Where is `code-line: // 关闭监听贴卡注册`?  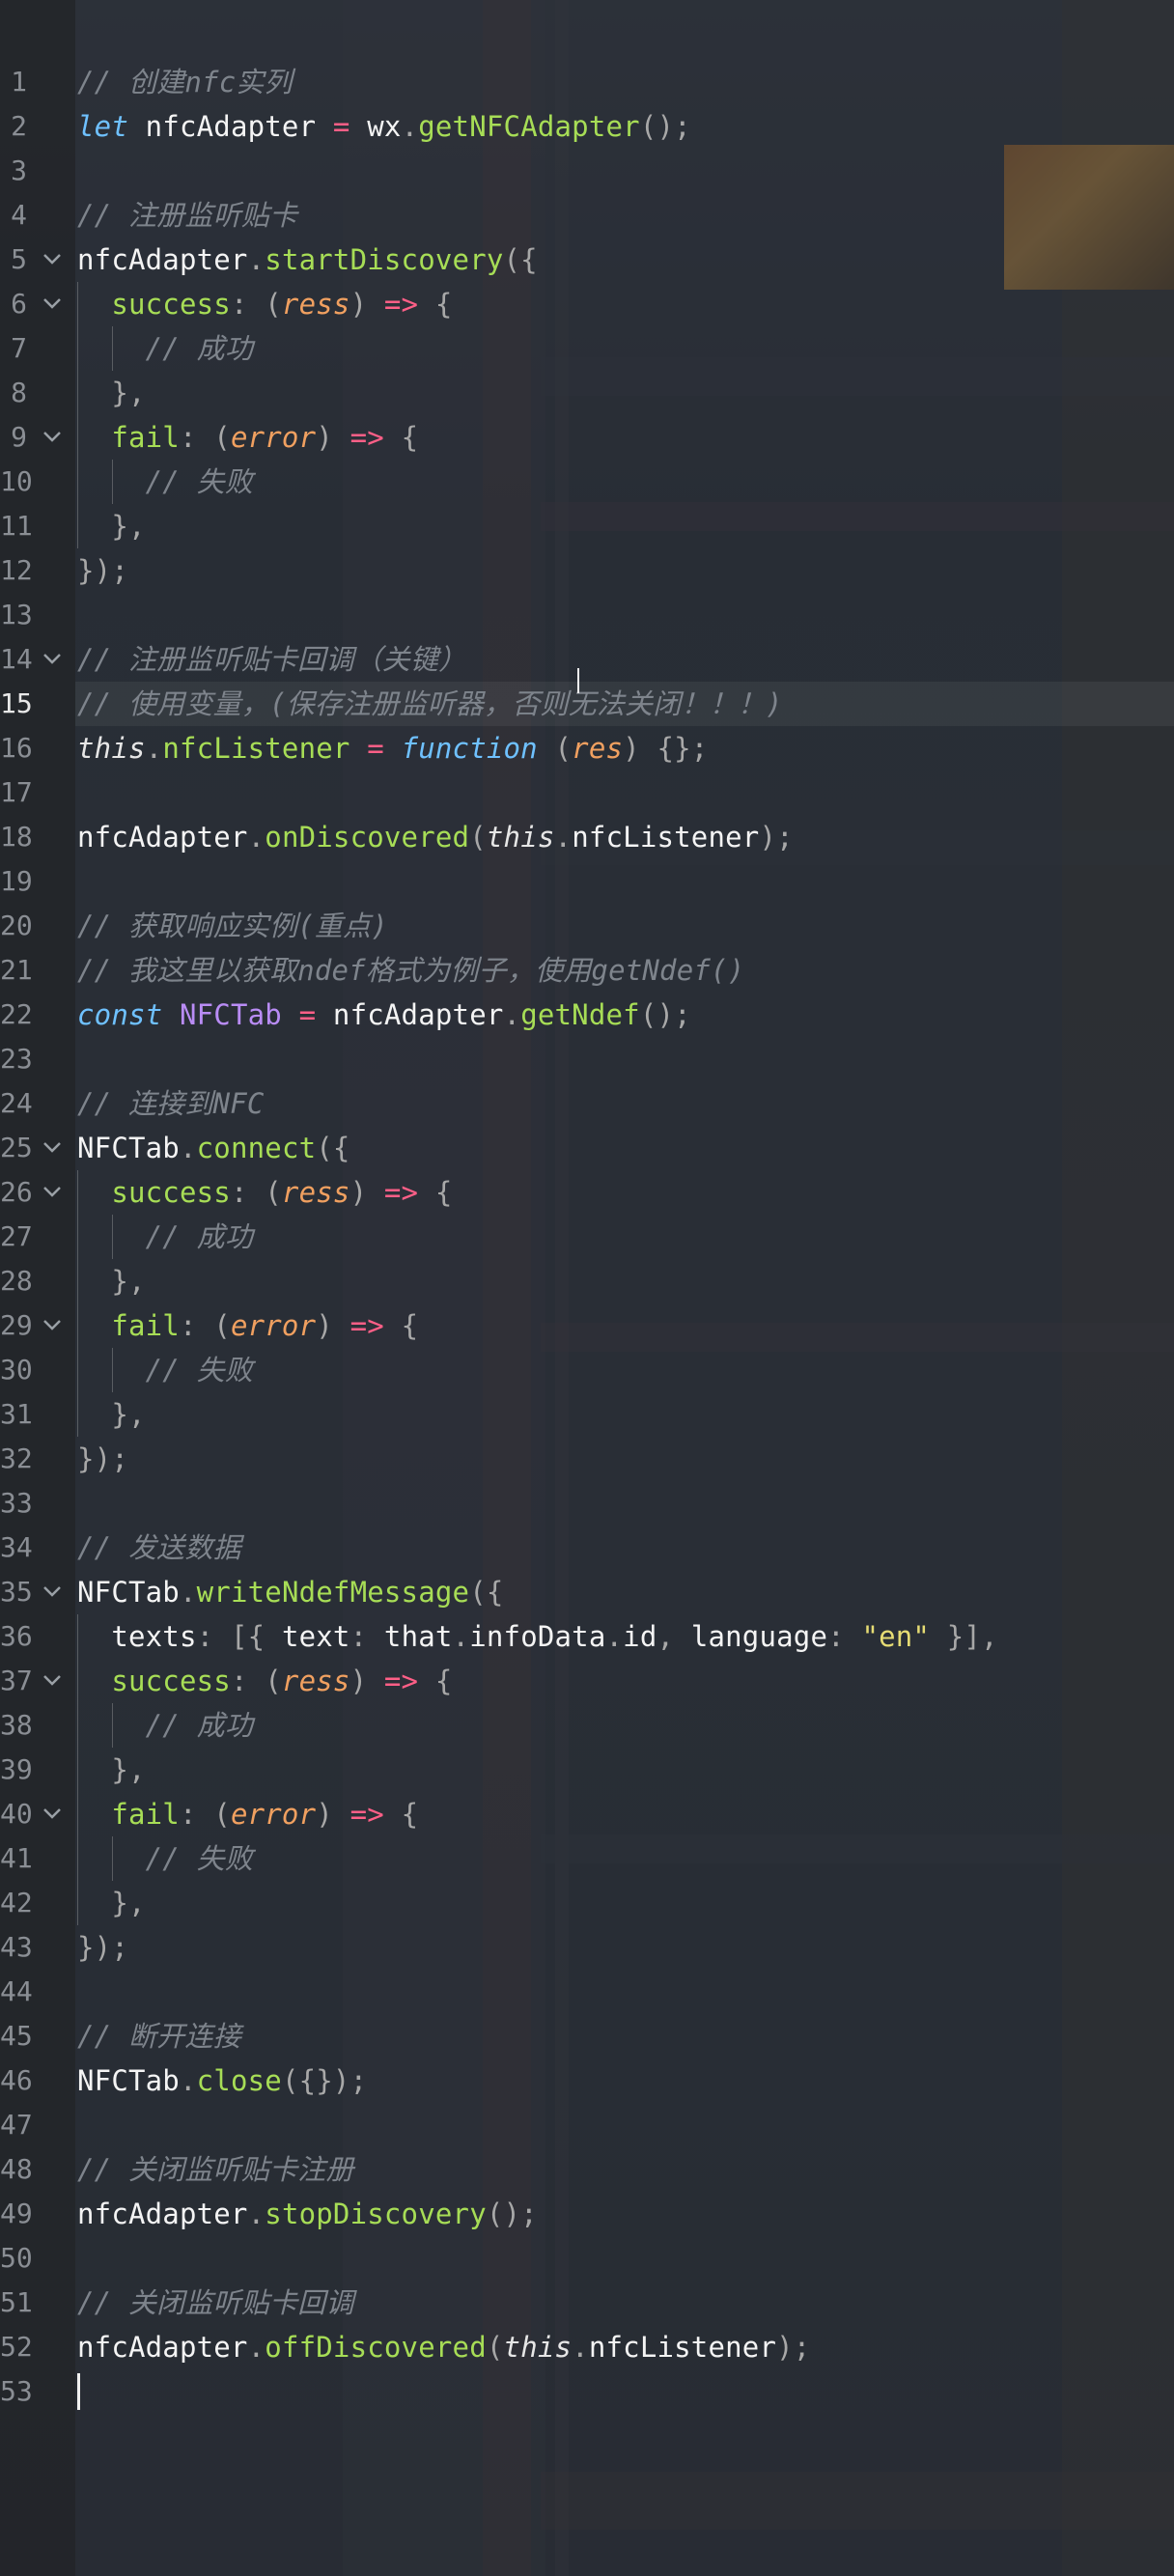 code-line: // 关闭监听贴卡注册 is located at coordinates (215, 2170).